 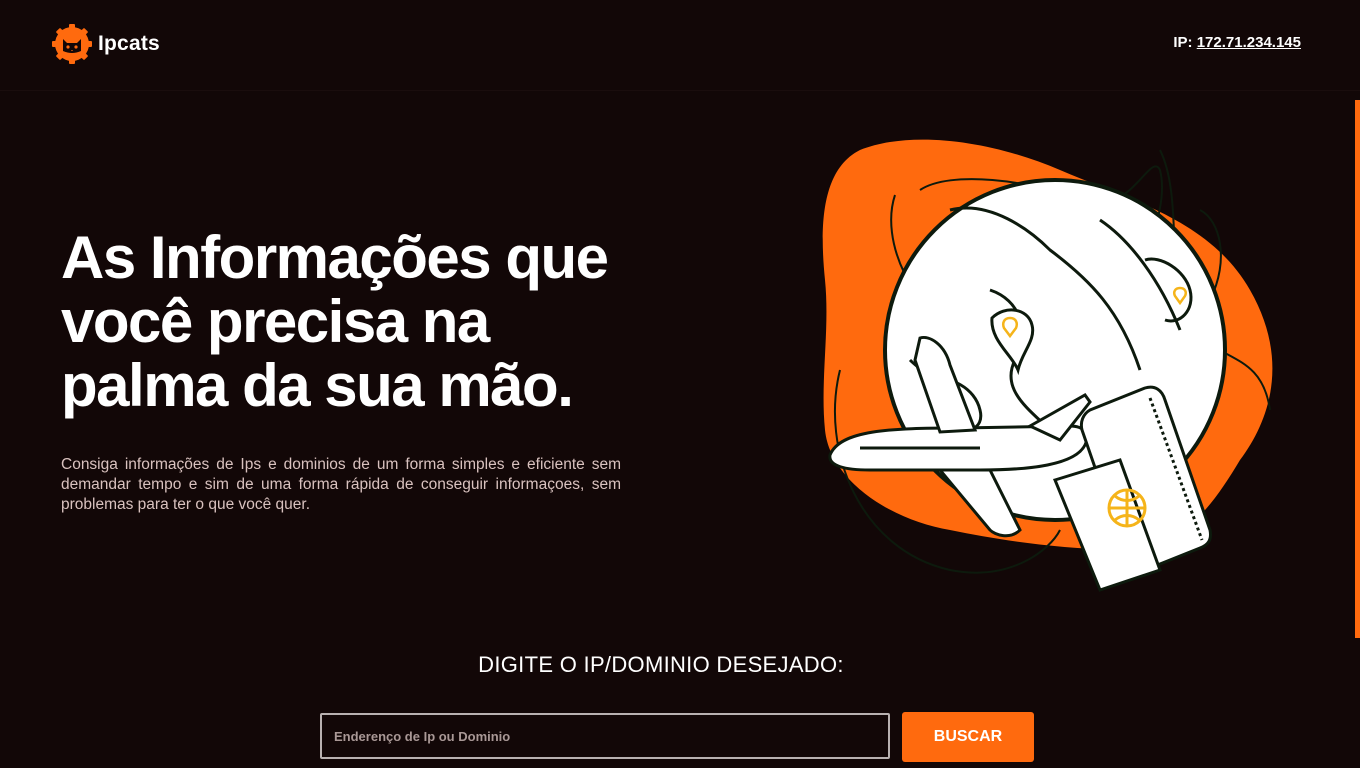 I want to click on hero-title-line: palma da sua mão., so click(x=317, y=385).